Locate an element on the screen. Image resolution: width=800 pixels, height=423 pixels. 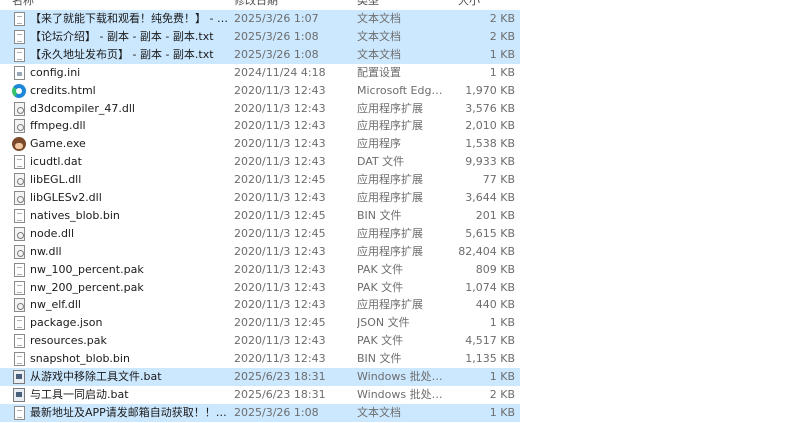
file-date: 2025/6/23 18:31 is located at coordinates (280, 376).